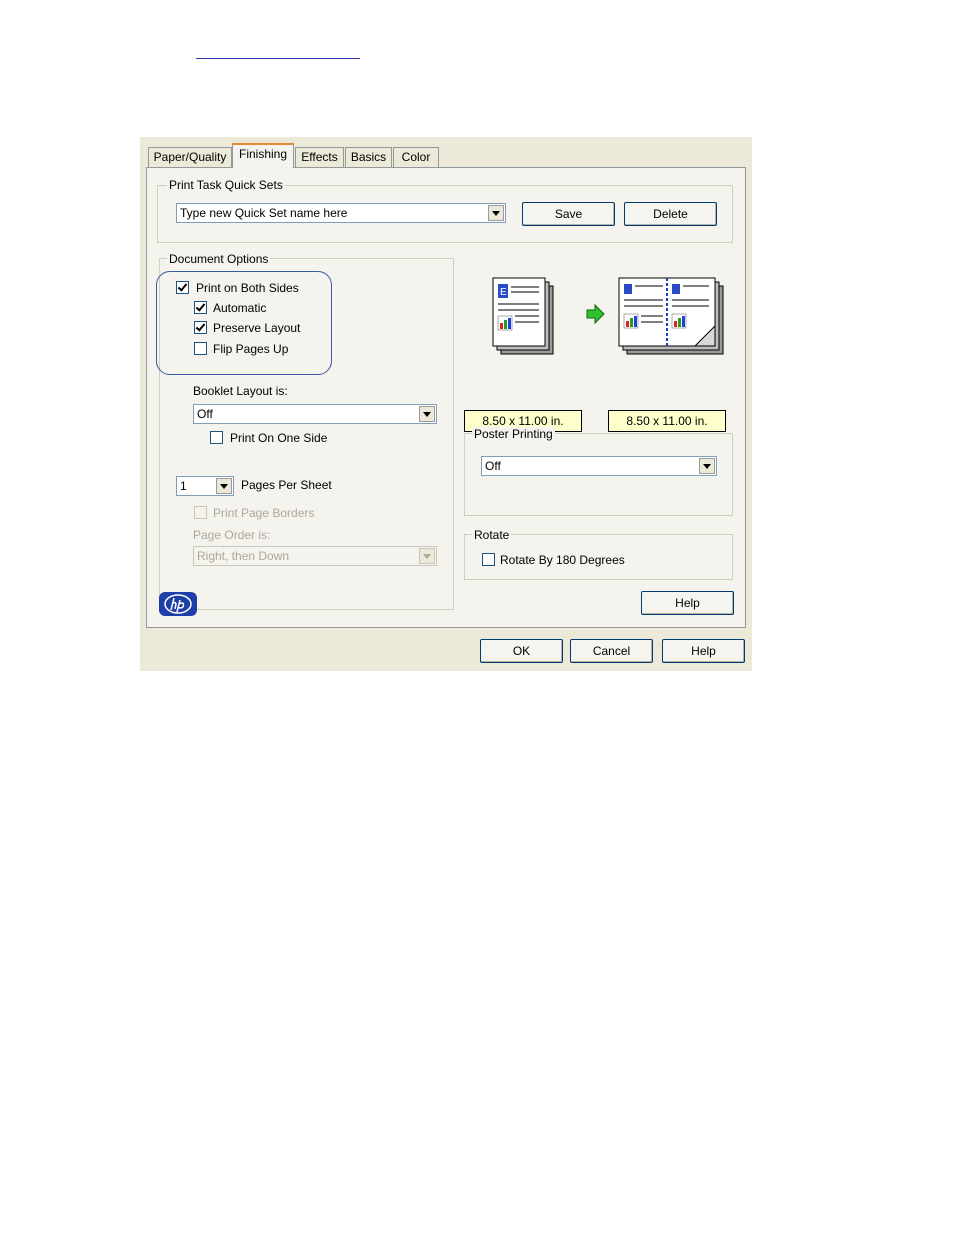 The width and height of the screenshot is (954, 1235). Describe the element at coordinates (240, 308) in the screenshot. I see `automatic-label: Automatic` at that location.